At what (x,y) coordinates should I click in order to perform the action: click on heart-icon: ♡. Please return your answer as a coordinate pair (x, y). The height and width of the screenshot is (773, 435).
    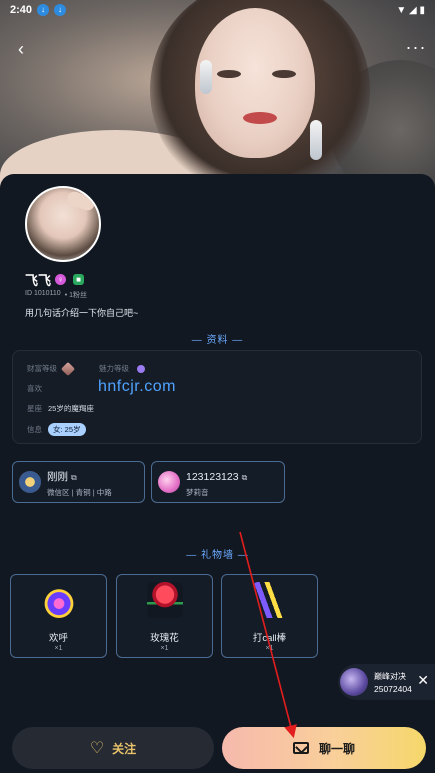
    Looking at the image, I should click on (97, 748).